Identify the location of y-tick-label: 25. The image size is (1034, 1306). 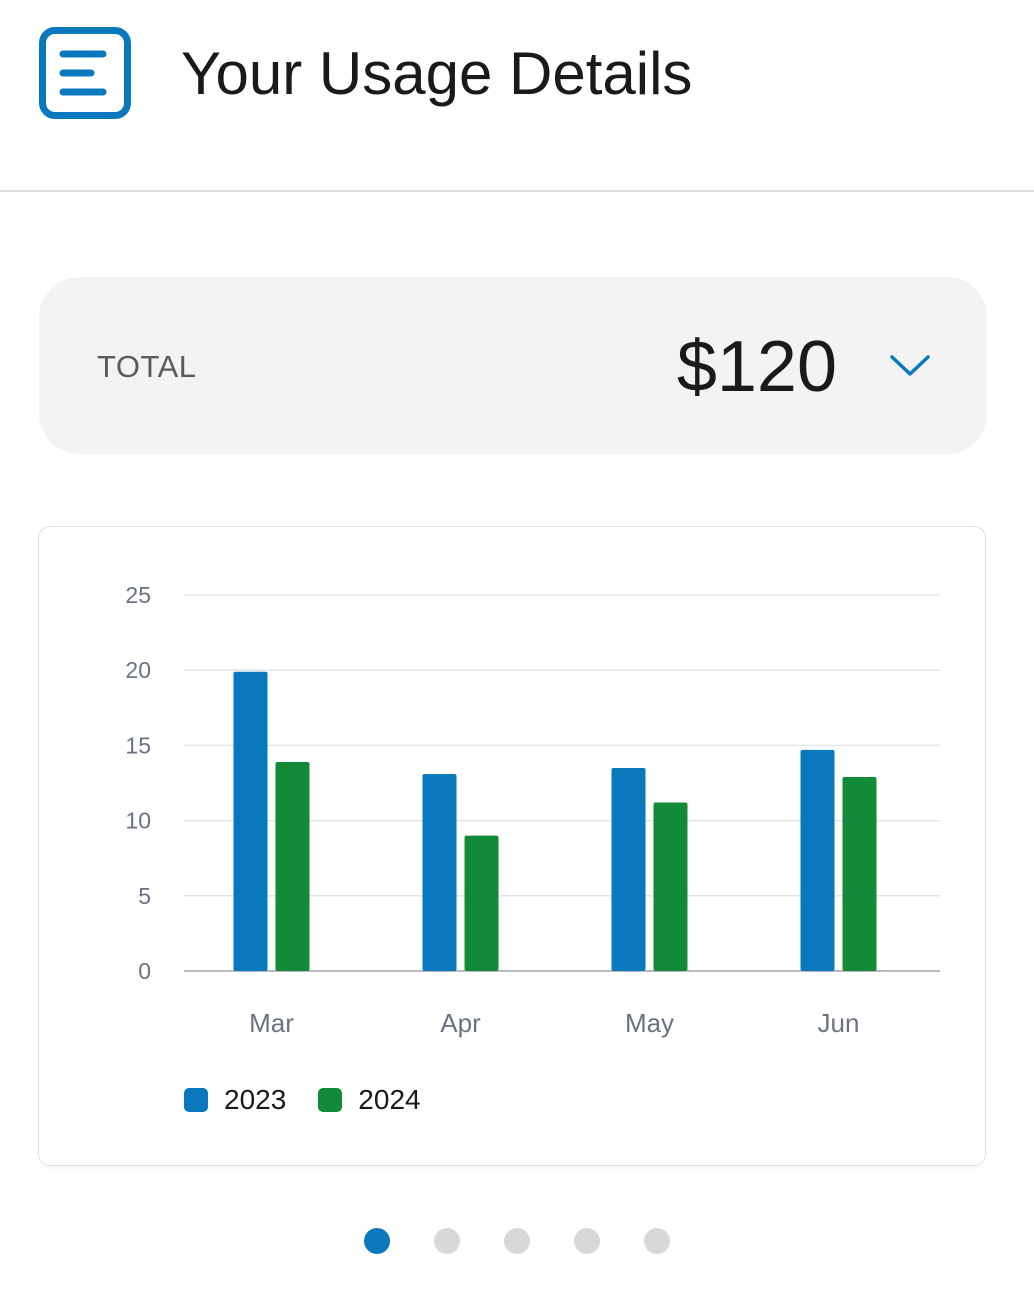
(138, 595).